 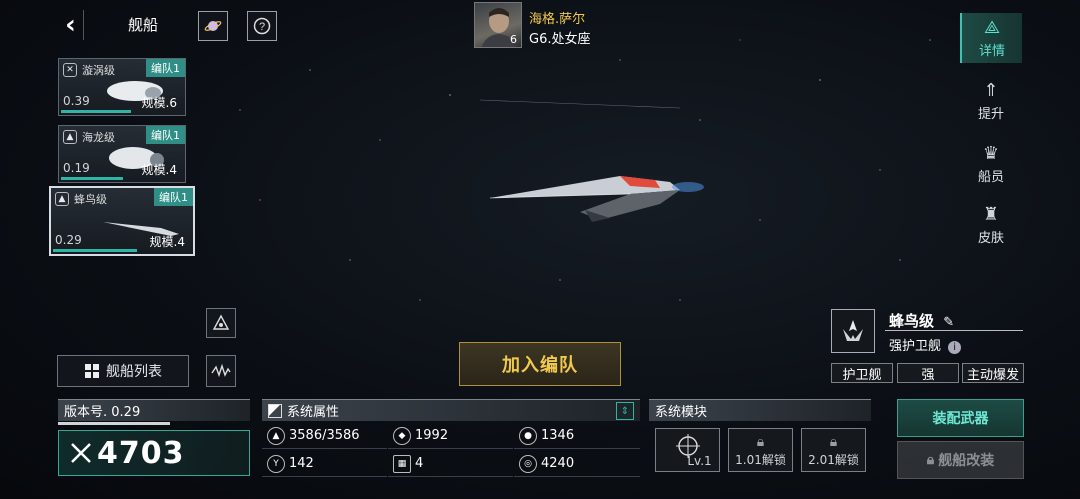 I want to click on planet-button, so click(x=213, y=26).